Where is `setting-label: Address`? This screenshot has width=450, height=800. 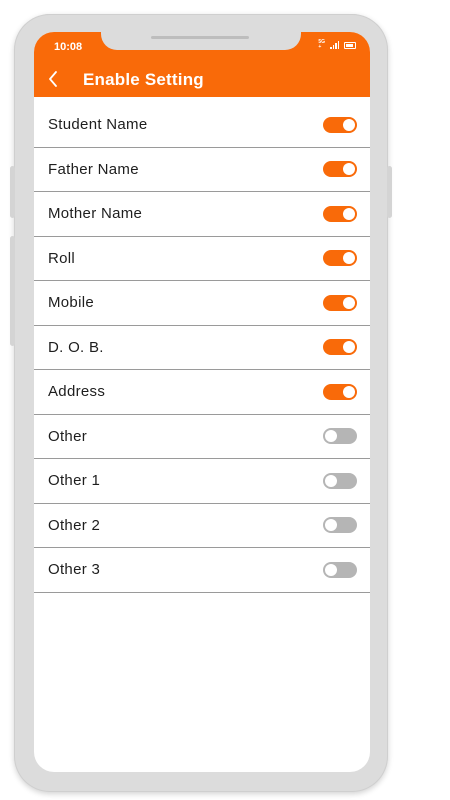 setting-label: Address is located at coordinates (77, 392).